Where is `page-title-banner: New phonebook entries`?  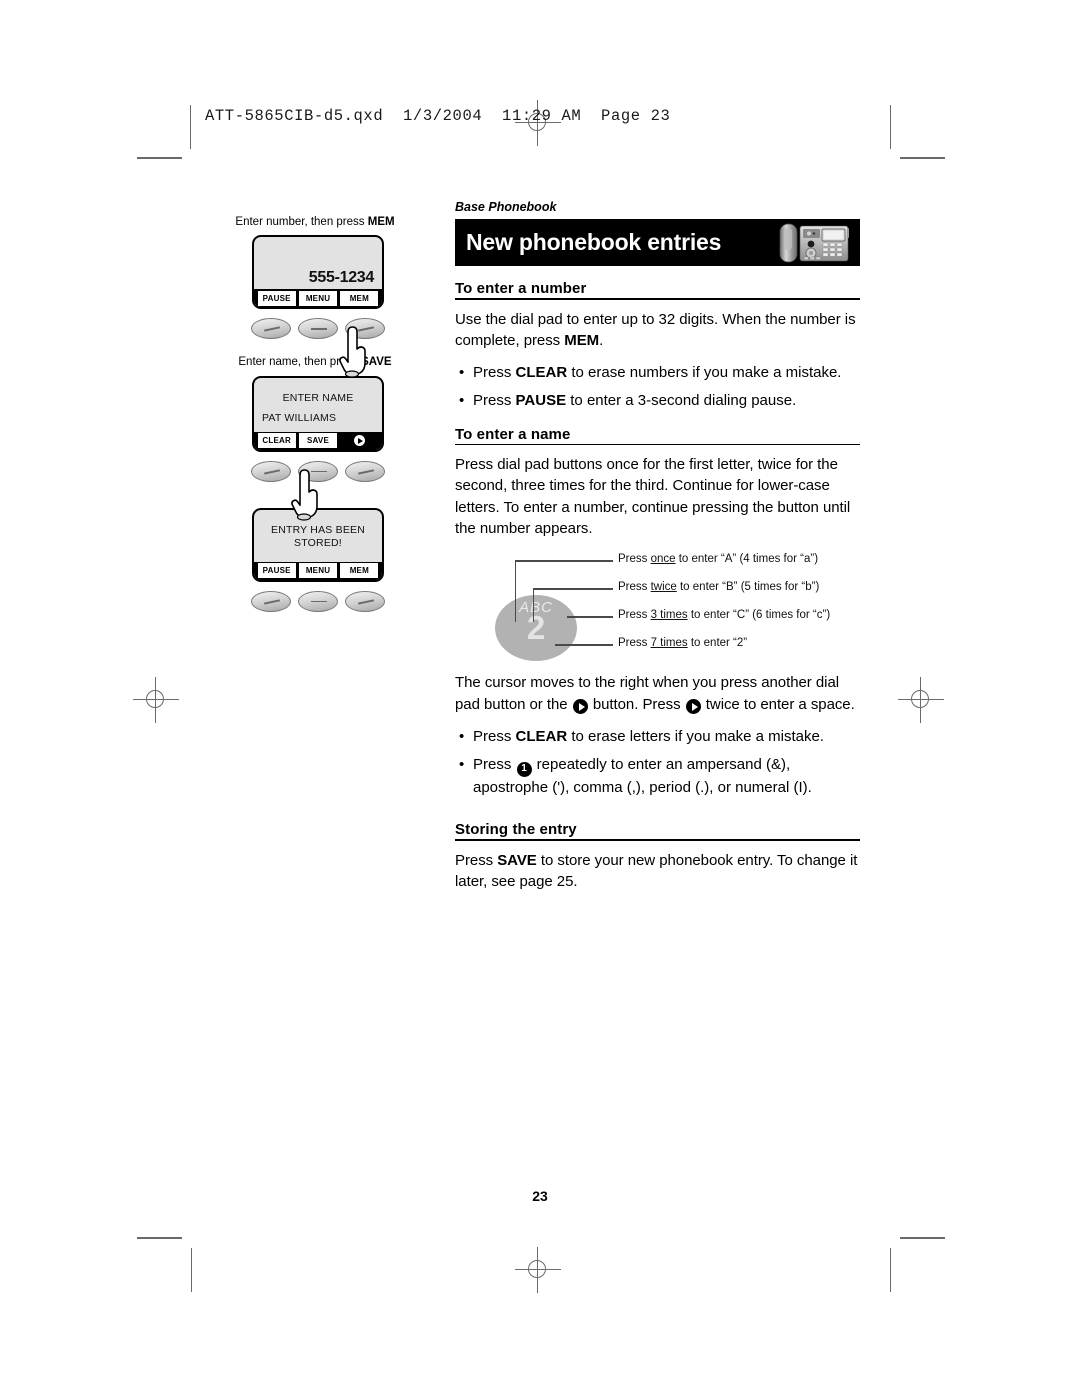 page-title-banner: New phonebook entries is located at coordinates (657, 242).